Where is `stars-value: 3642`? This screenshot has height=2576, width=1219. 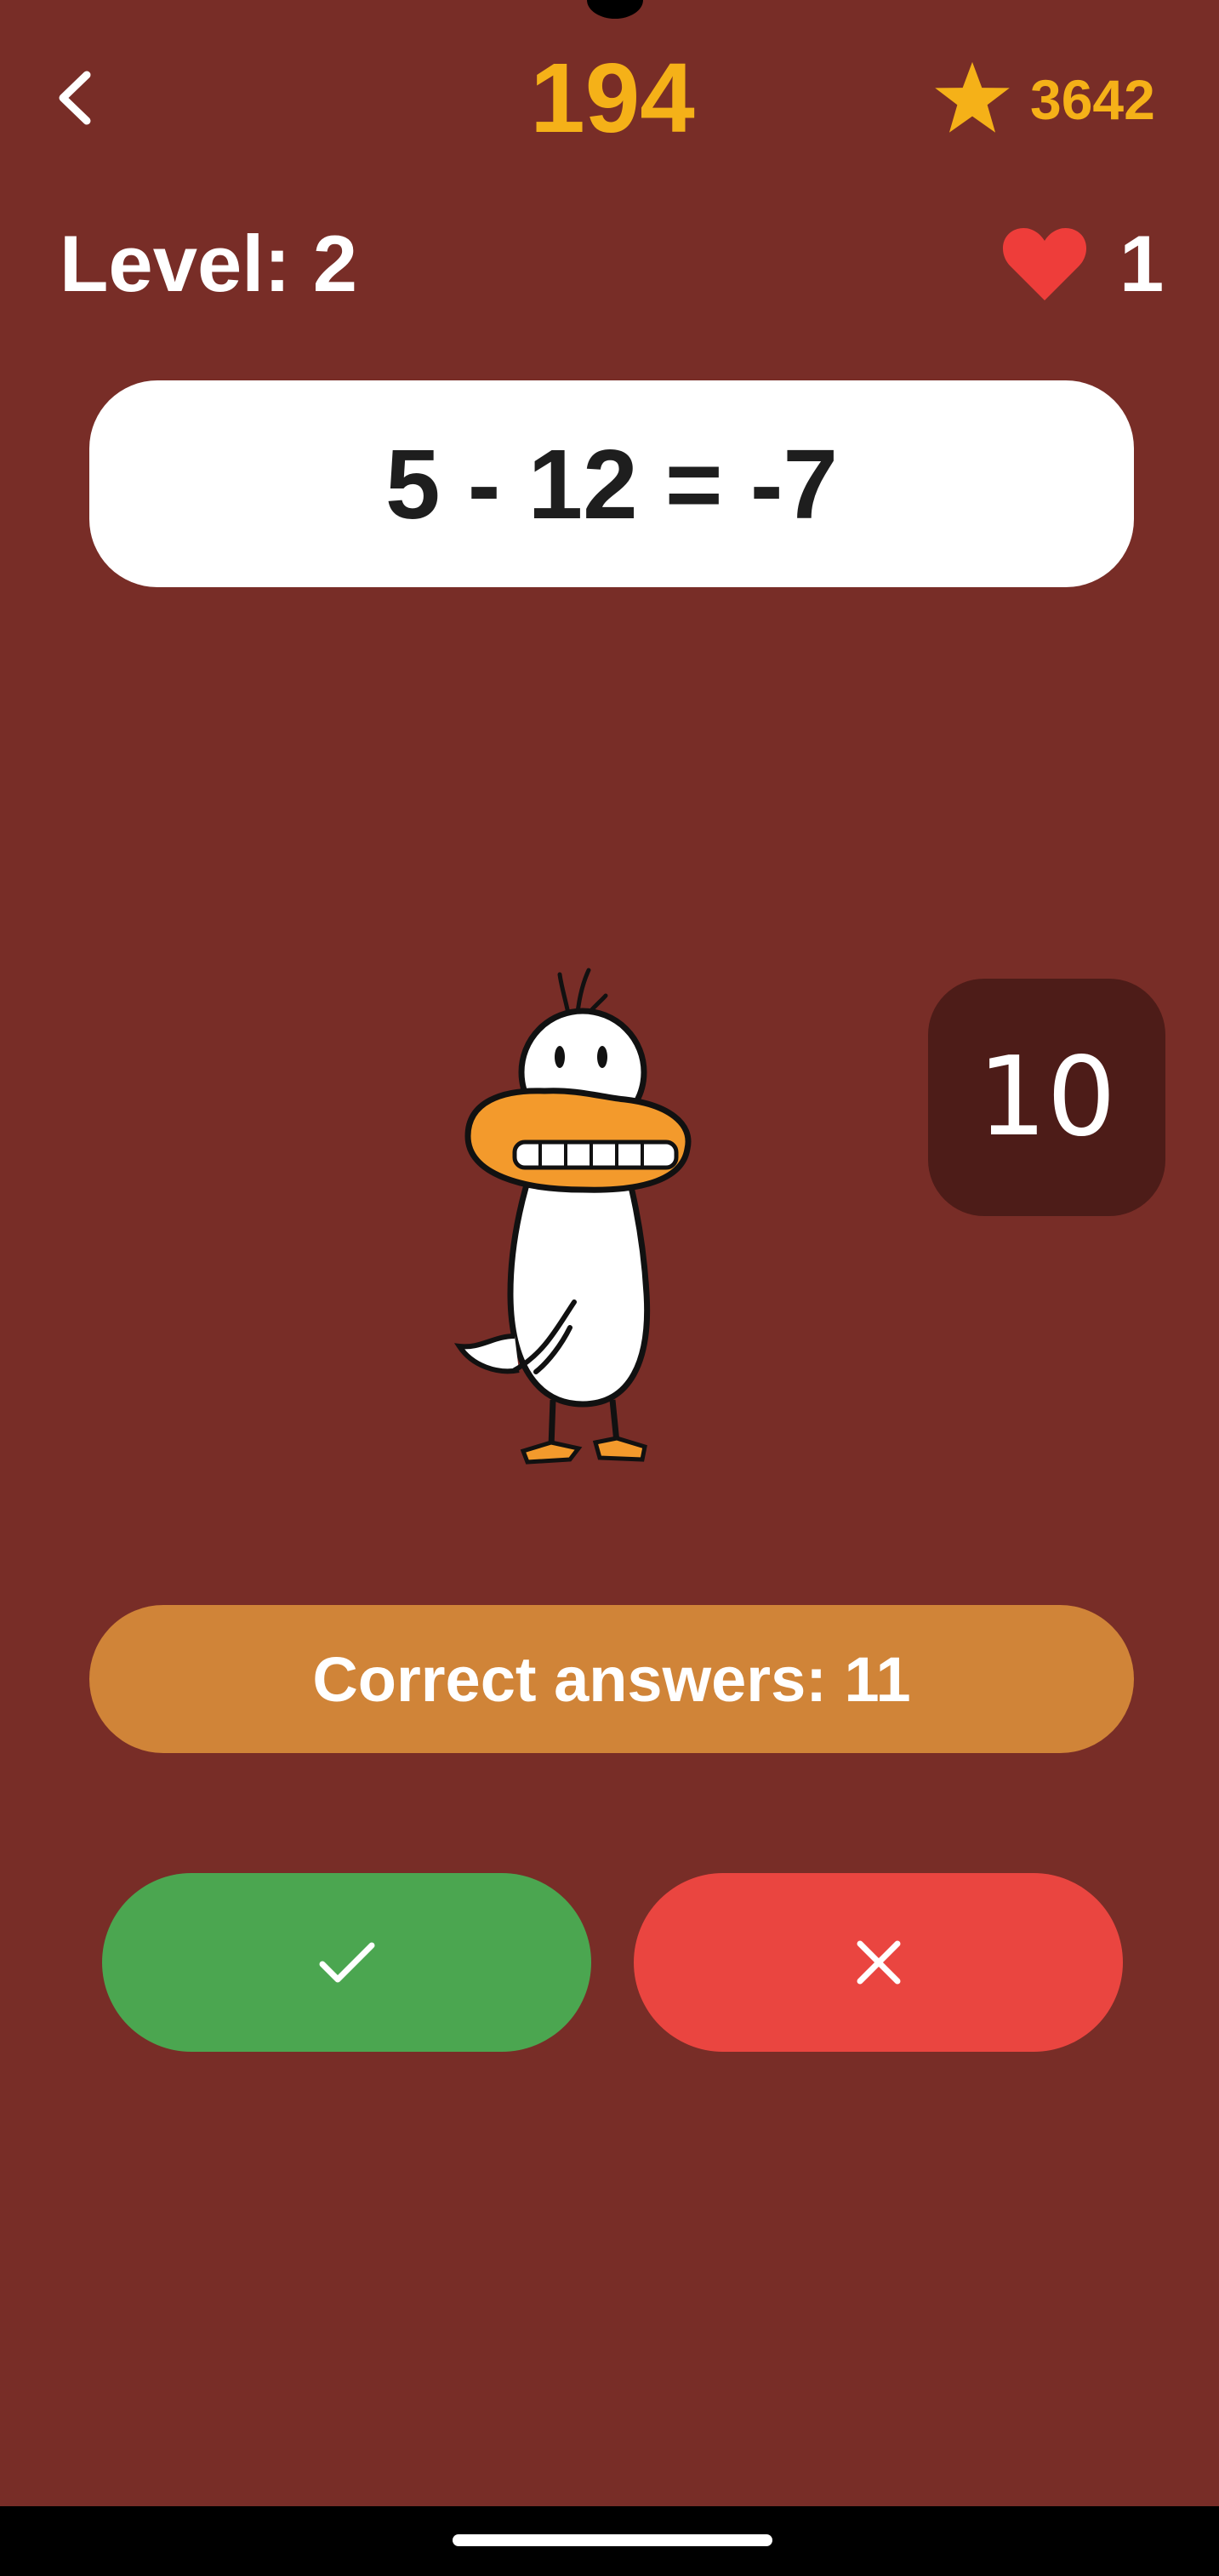
stars-value: 3642 is located at coordinates (1092, 99).